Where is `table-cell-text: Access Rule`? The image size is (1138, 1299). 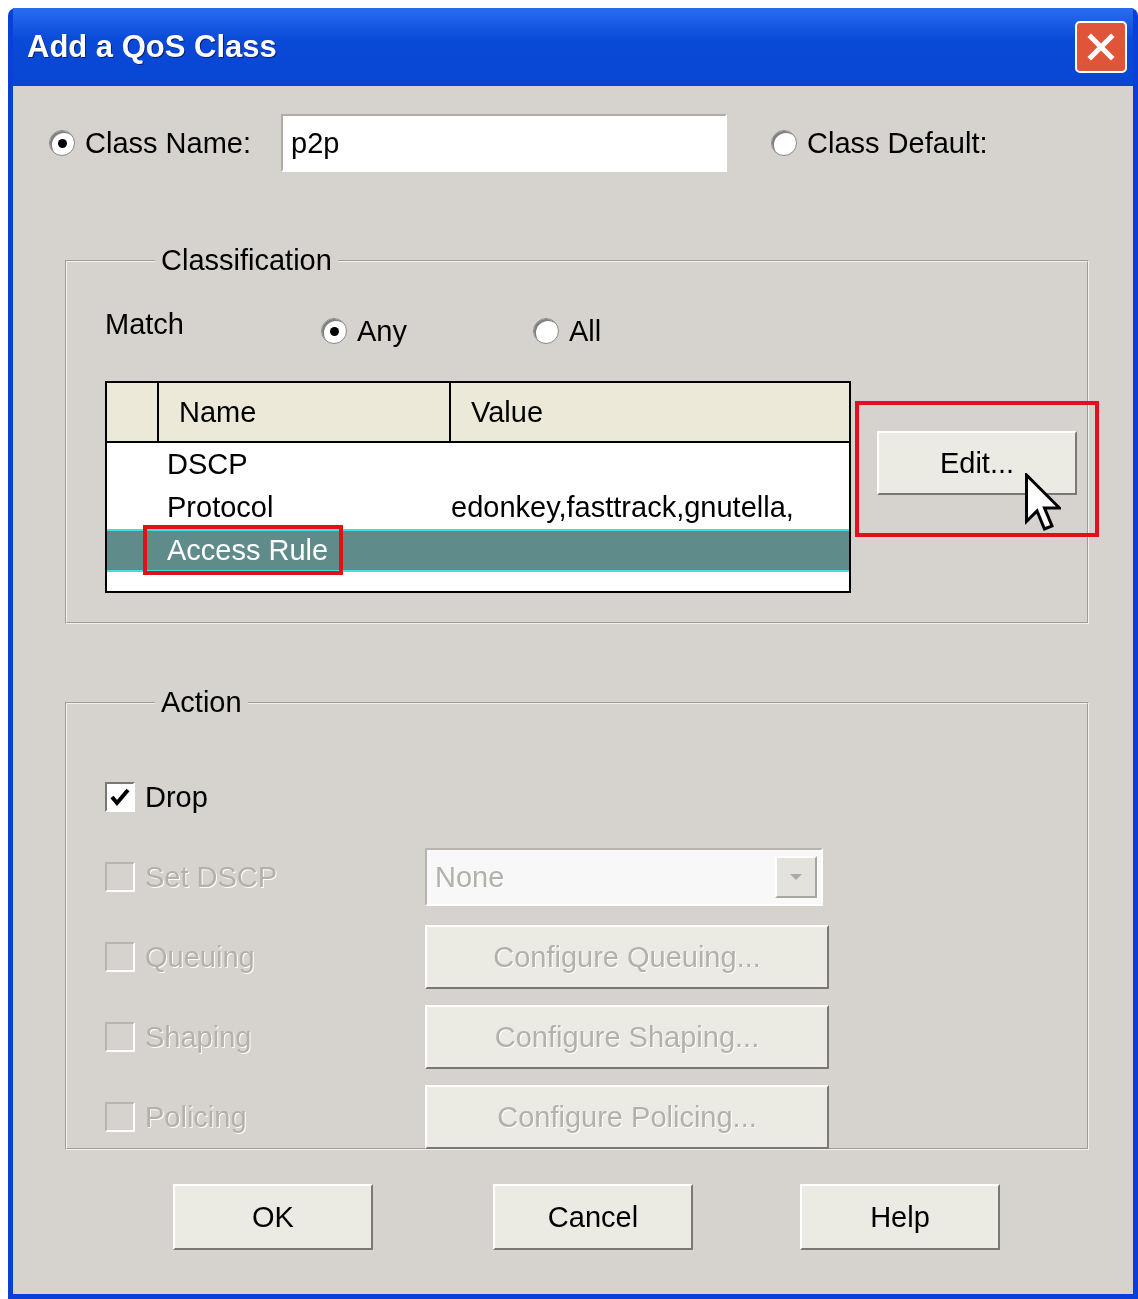 table-cell-text: Access Rule is located at coordinates (248, 550).